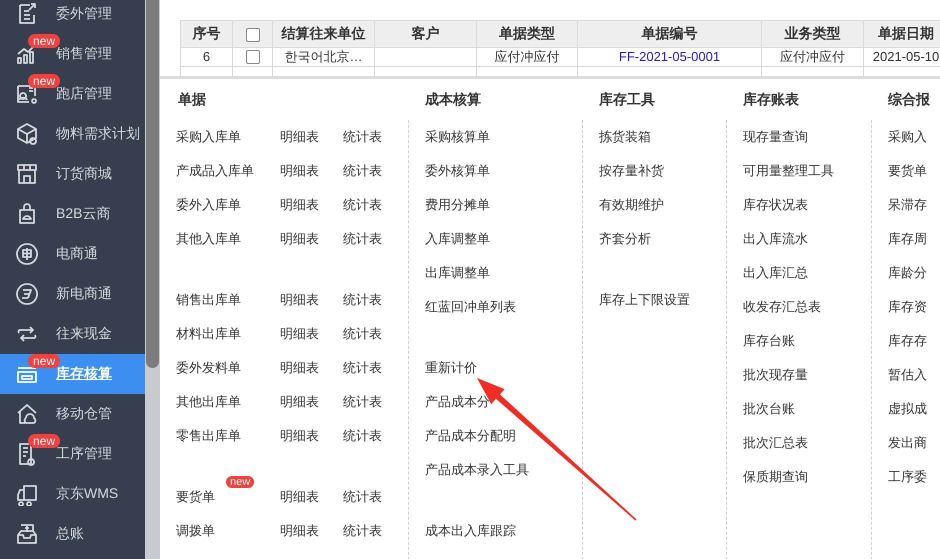 The height and width of the screenshot is (559, 940). Describe the element at coordinates (907, 341) in the screenshot. I see `menu-link: 库存存` at that location.